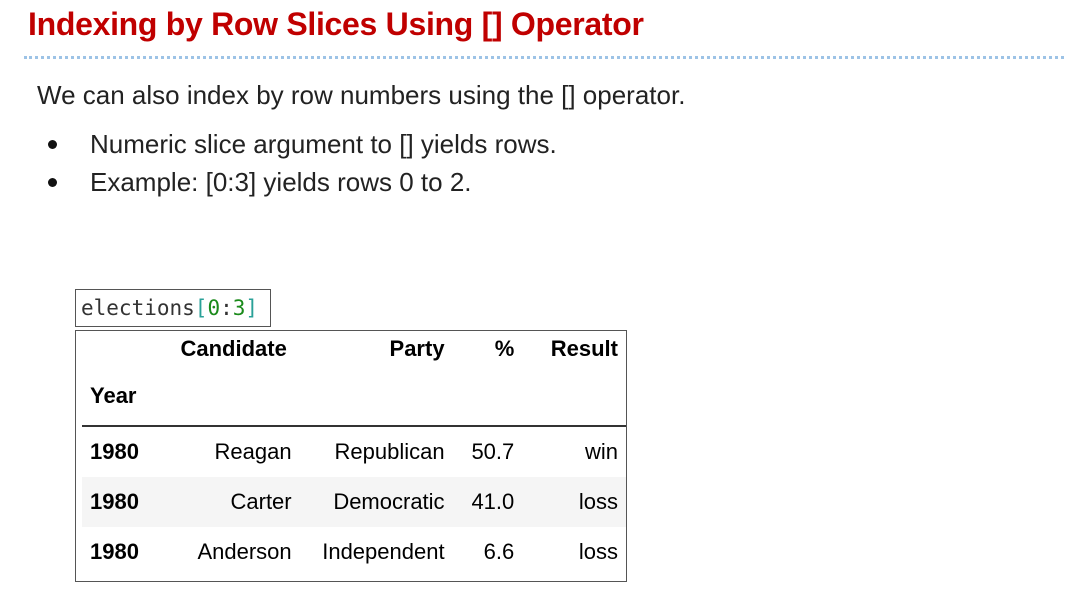 This screenshot has height=593, width=1088. I want to click on code-close-bracket: ], so click(252, 308).